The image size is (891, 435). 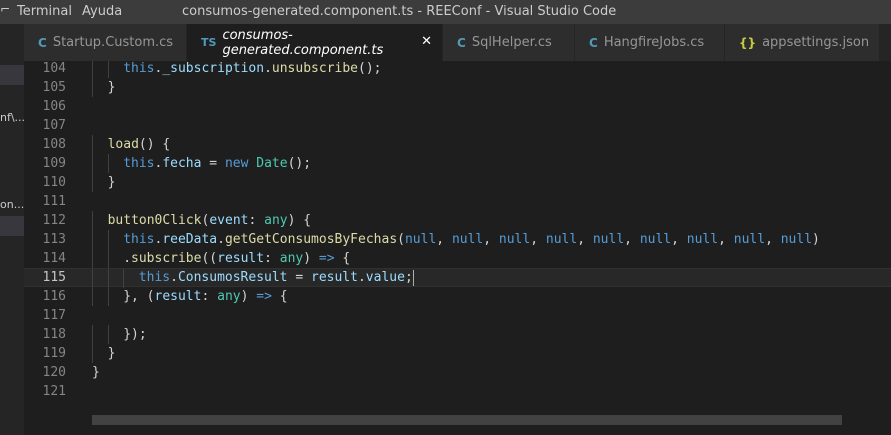 I want to click on code-line: 109 this.fecha = new Date();, so click(x=457, y=163).